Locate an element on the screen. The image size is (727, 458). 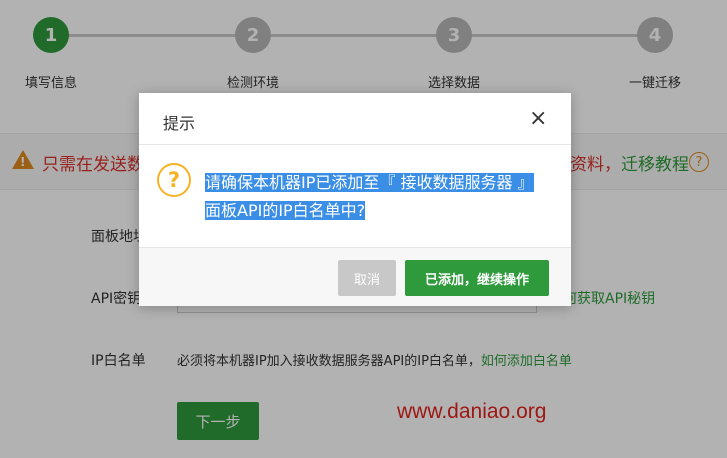
dialog-message-text: 请确保本机器IP已添加至『 接收数据服务器 』面板API的IP白名单中? is located at coordinates (369, 196).